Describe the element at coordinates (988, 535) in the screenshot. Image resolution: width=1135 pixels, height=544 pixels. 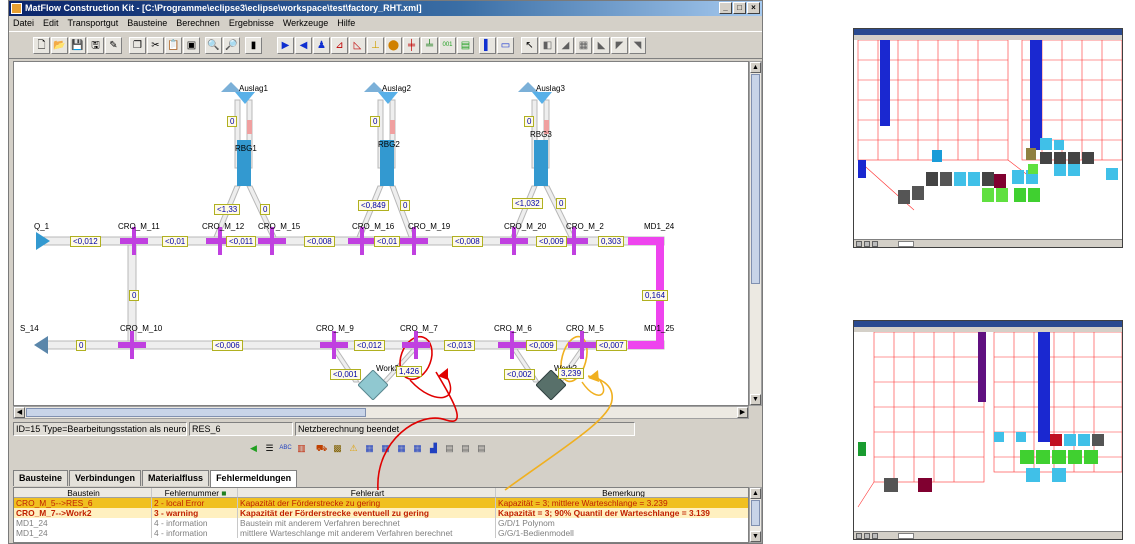
I see `3d-view-bottom-statusbar` at that location.